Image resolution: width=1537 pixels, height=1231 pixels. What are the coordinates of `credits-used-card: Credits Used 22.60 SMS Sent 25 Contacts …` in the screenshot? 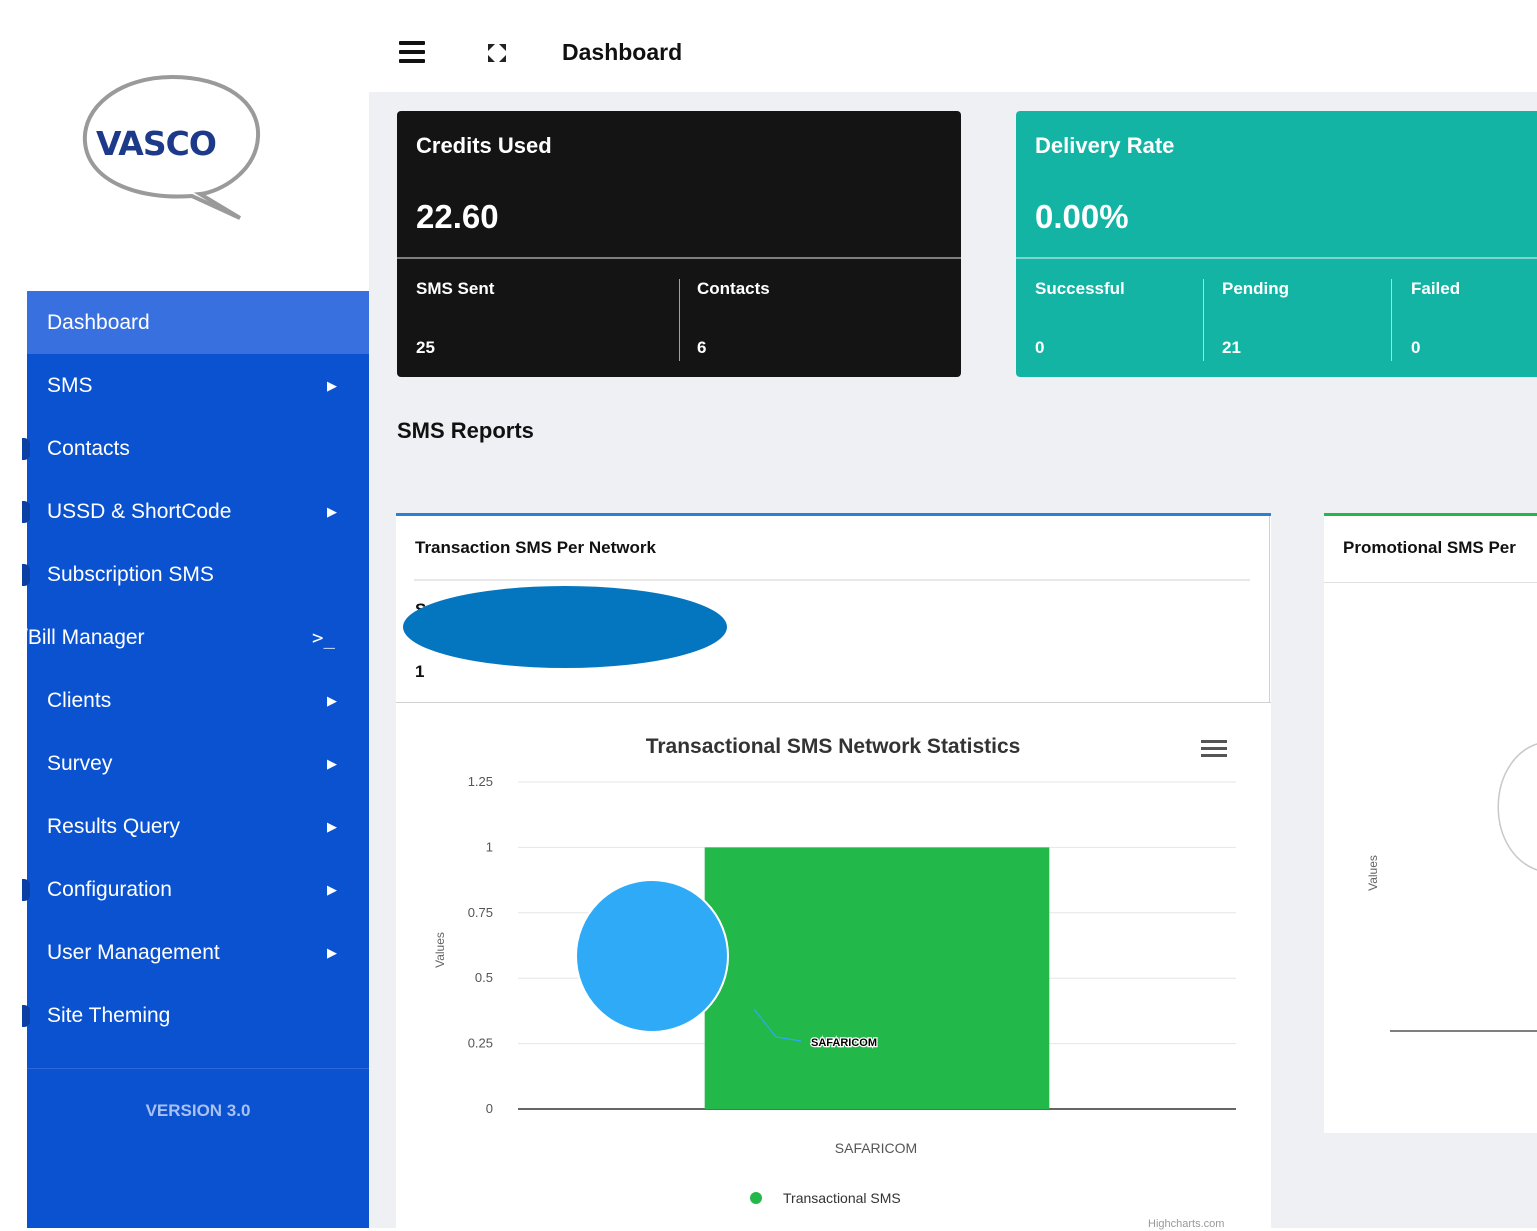 It's located at (679, 244).